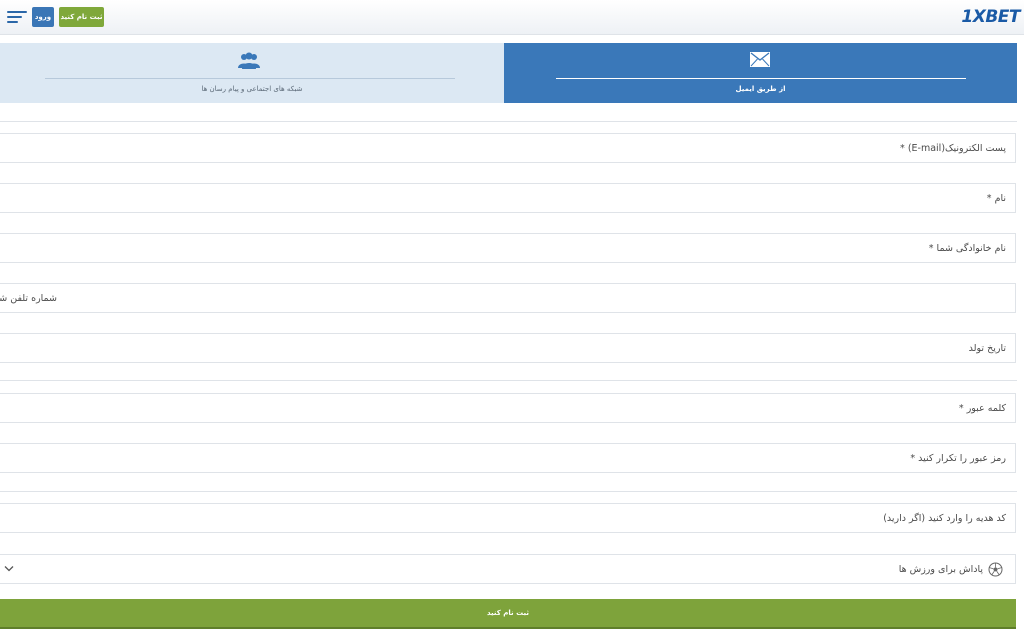 Image resolution: width=1024 pixels, height=640 pixels. I want to click on last-name-field: نام خانوادگی شما *, so click(508, 248).